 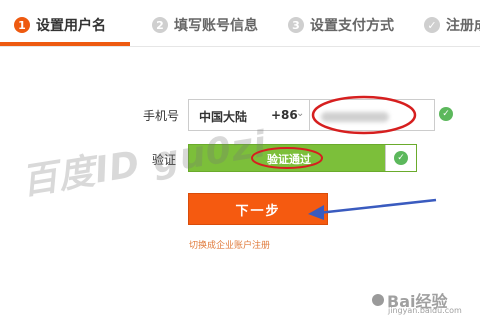 I want to click on annotation-arrow-head, so click(x=316, y=212).